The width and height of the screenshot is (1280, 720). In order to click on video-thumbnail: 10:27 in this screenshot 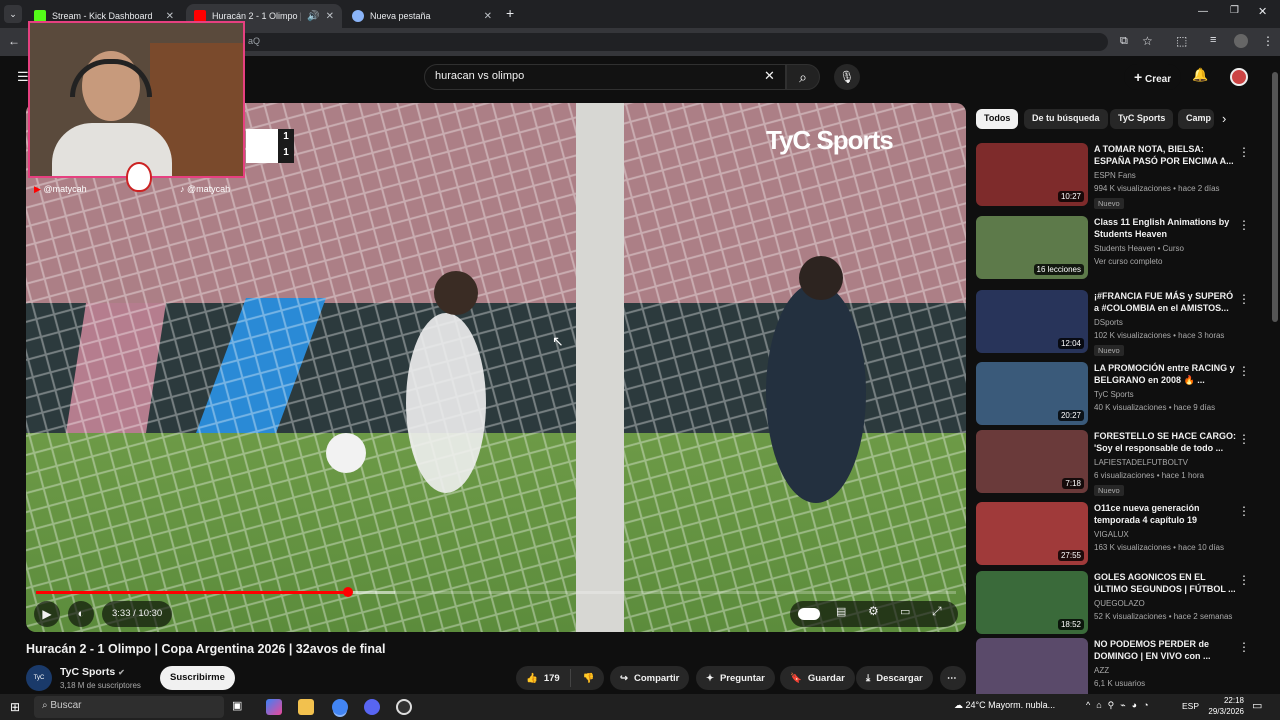, I will do `click(1032, 174)`.